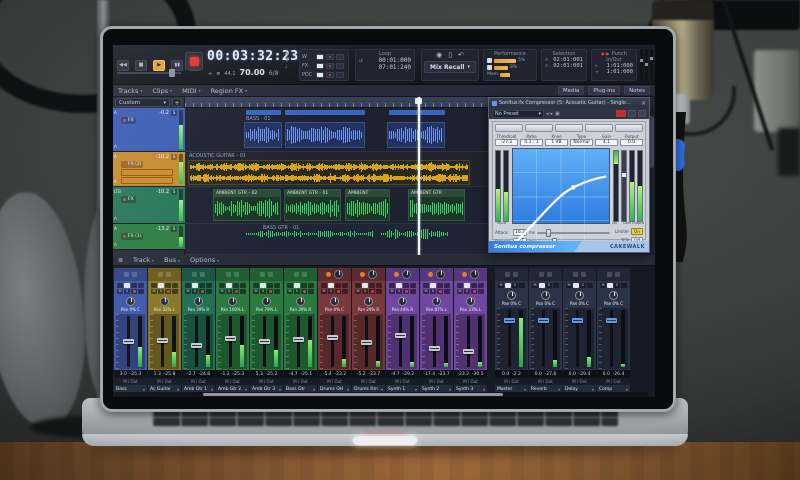 This screenshot has height=480, width=800. I want to click on browser-tab: Plug-ins, so click(604, 90).